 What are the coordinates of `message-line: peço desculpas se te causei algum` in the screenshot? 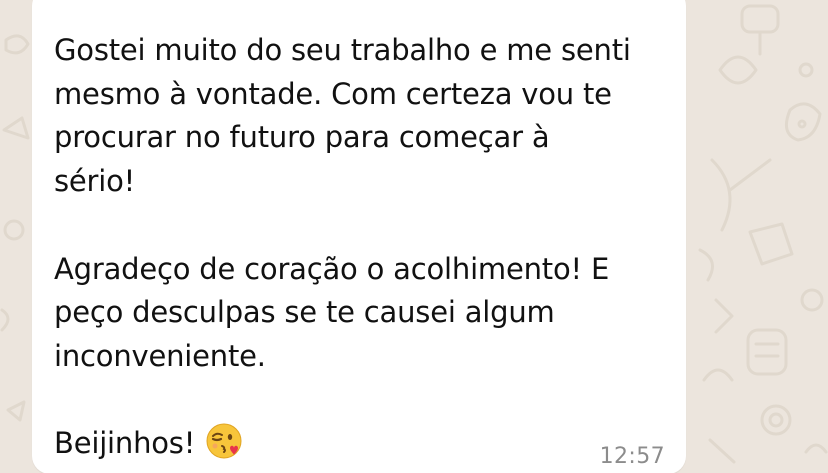 It's located at (304, 312).